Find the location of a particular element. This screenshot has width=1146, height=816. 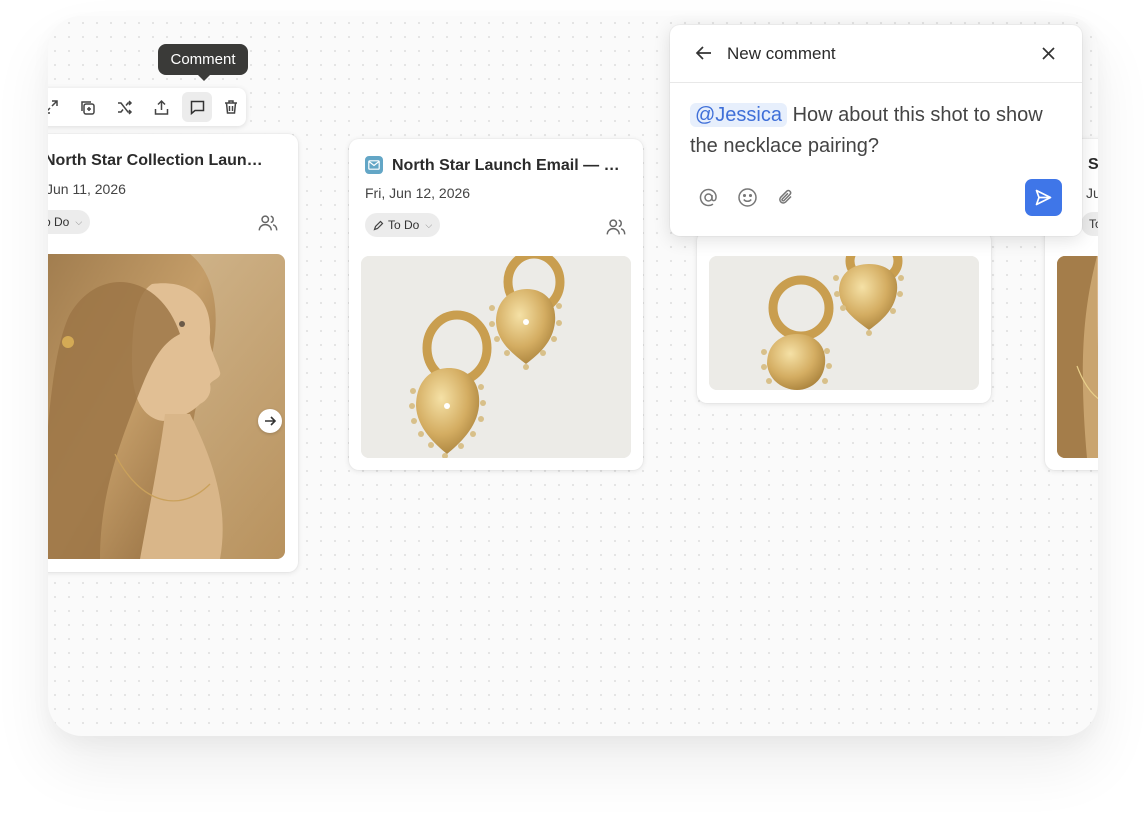

send-button is located at coordinates (1043, 197).